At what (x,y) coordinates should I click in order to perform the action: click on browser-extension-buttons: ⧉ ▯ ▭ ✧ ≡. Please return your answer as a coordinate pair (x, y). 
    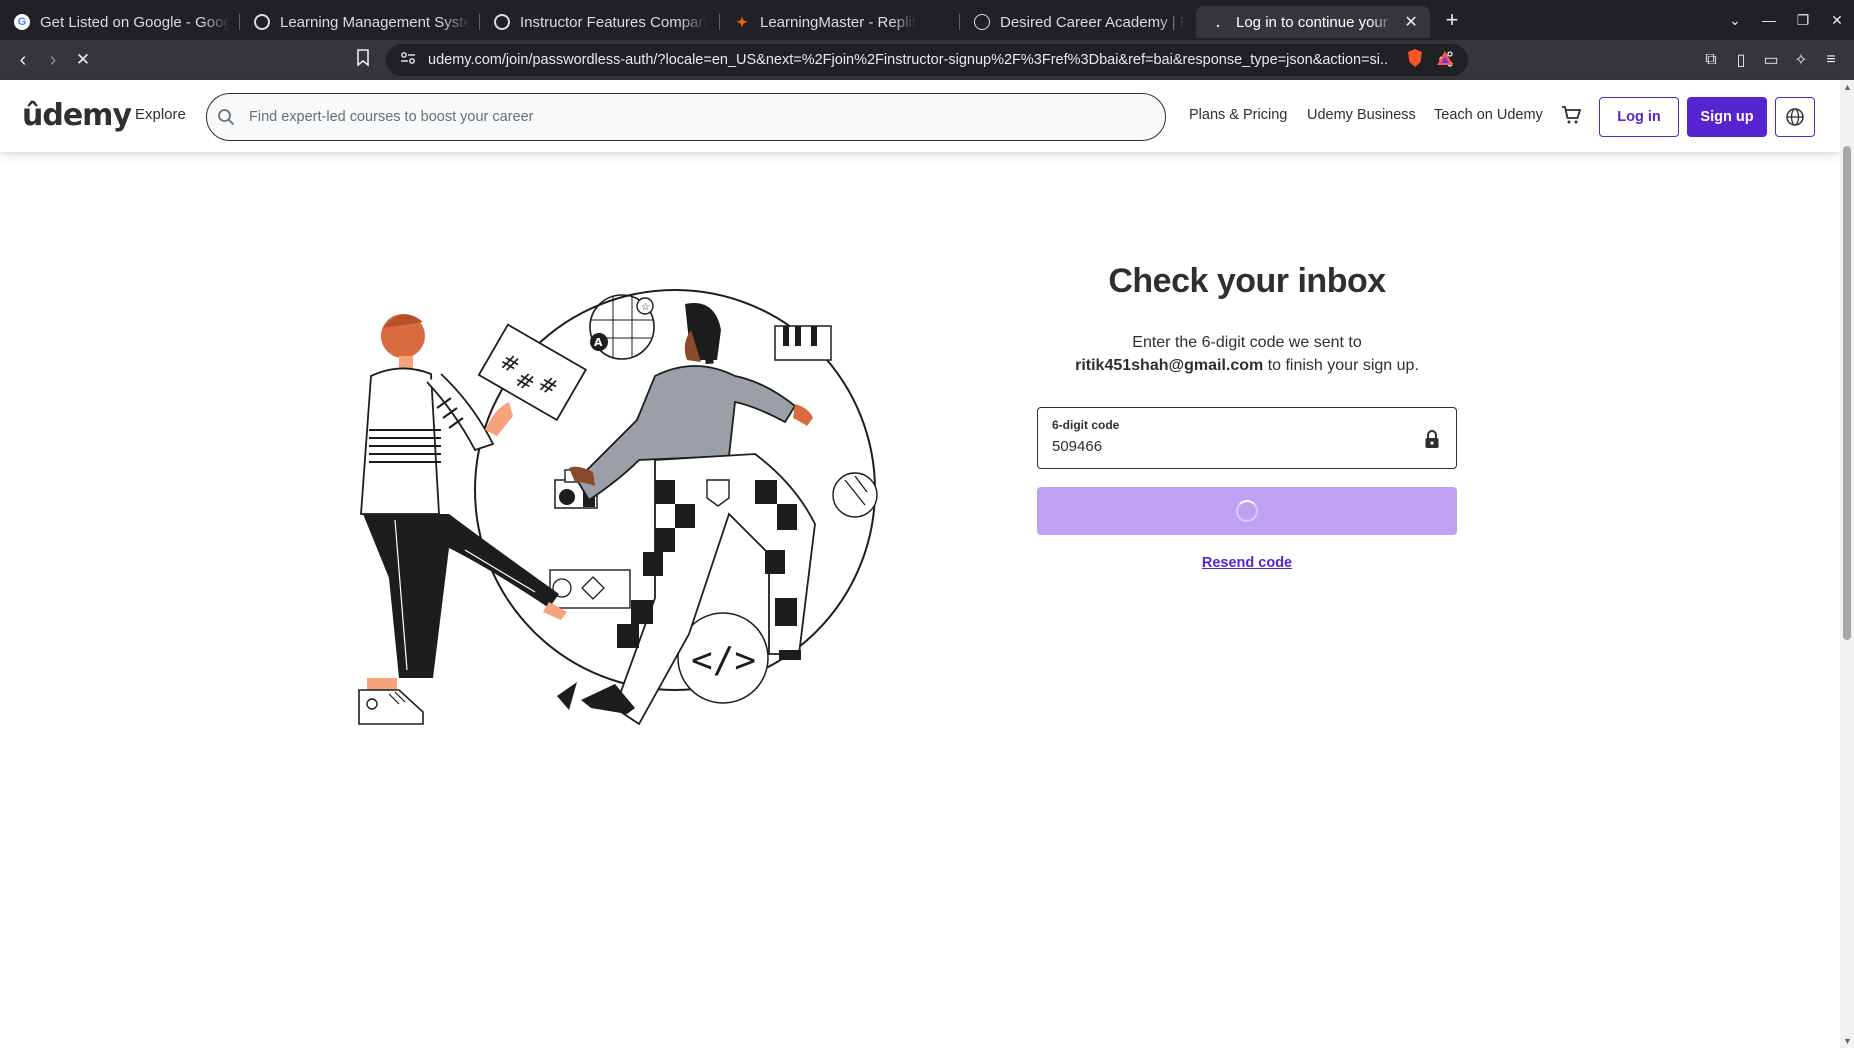
    Looking at the image, I should click on (1771, 60).